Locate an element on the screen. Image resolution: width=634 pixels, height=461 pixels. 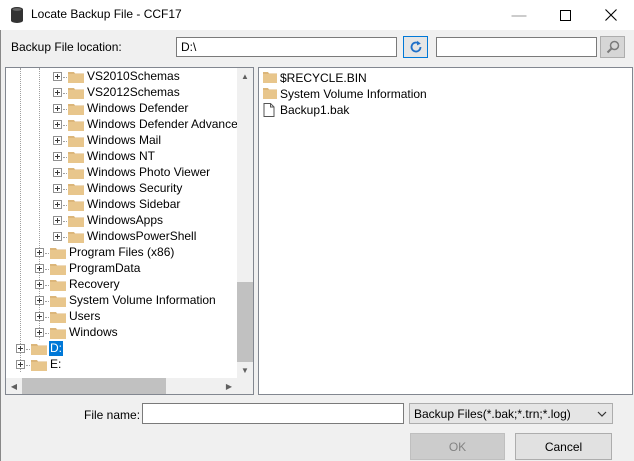
file-type-select: Backup Files(*.bak;*.trn;*.log) is located at coordinates (511, 413).